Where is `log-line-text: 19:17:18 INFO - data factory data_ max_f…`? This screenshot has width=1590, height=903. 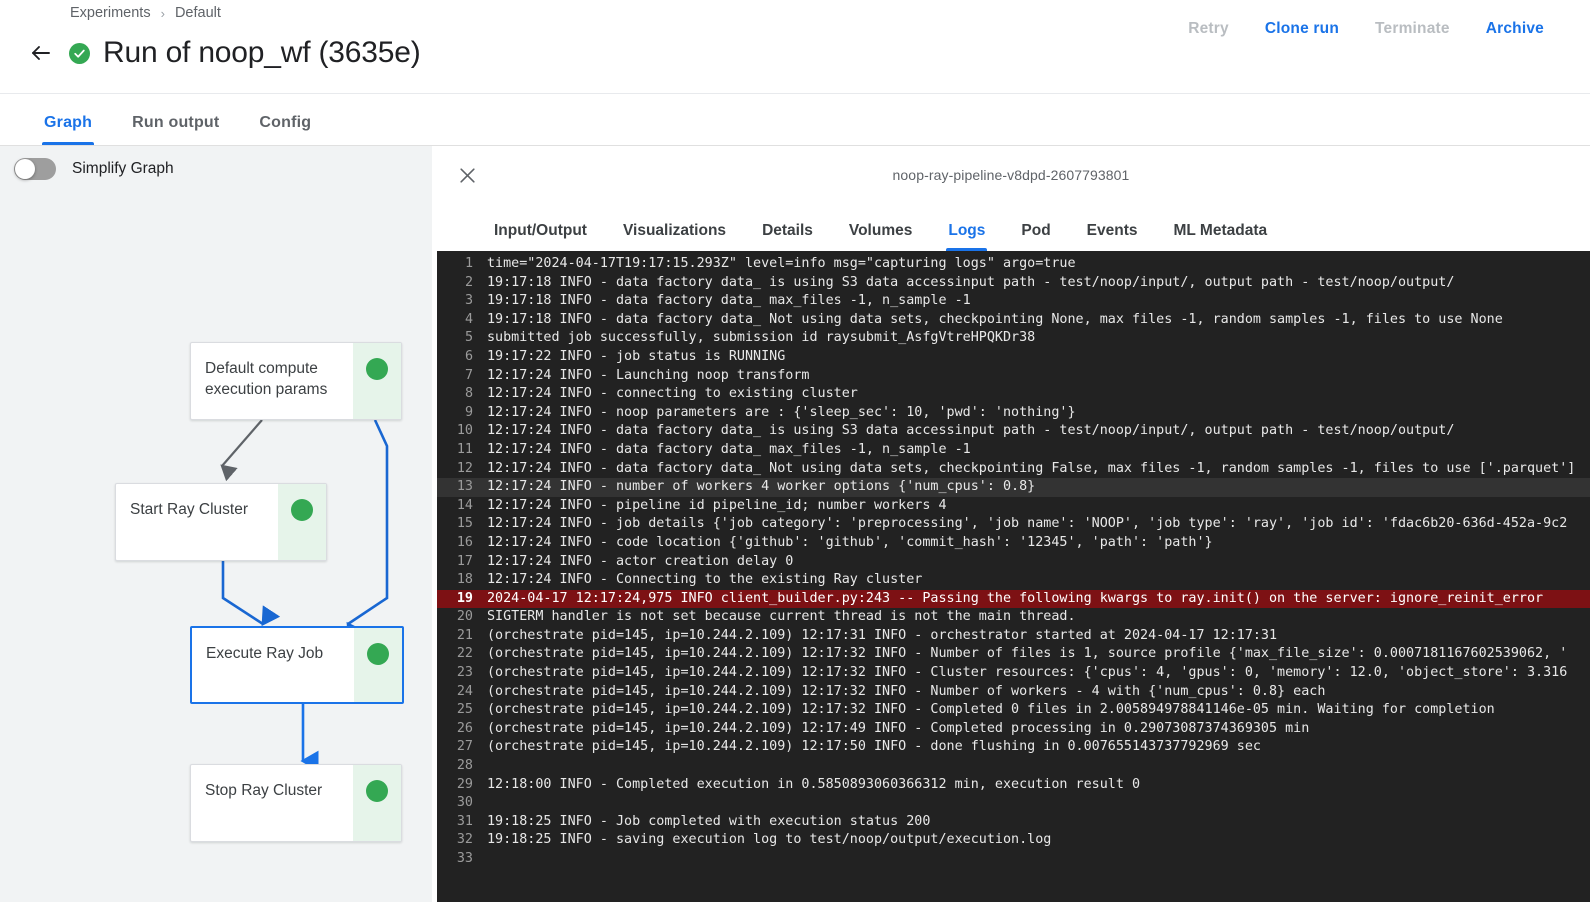 log-line-text: 19:17:18 INFO - data factory data_ max_f… is located at coordinates (729, 301).